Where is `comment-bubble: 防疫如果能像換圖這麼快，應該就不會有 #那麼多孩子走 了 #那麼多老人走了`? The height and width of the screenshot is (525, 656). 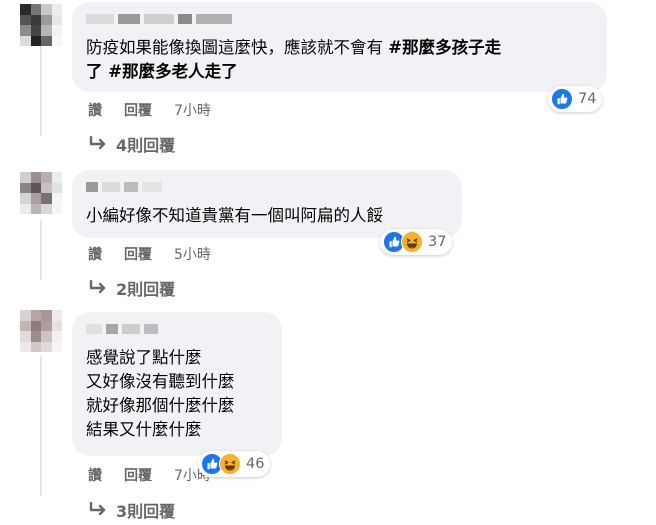 comment-bubble: 防疫如果能像換圖這麼快，應該就不會有 #那麼多孩子走 了 #那麼多老人走了 is located at coordinates (339, 47).